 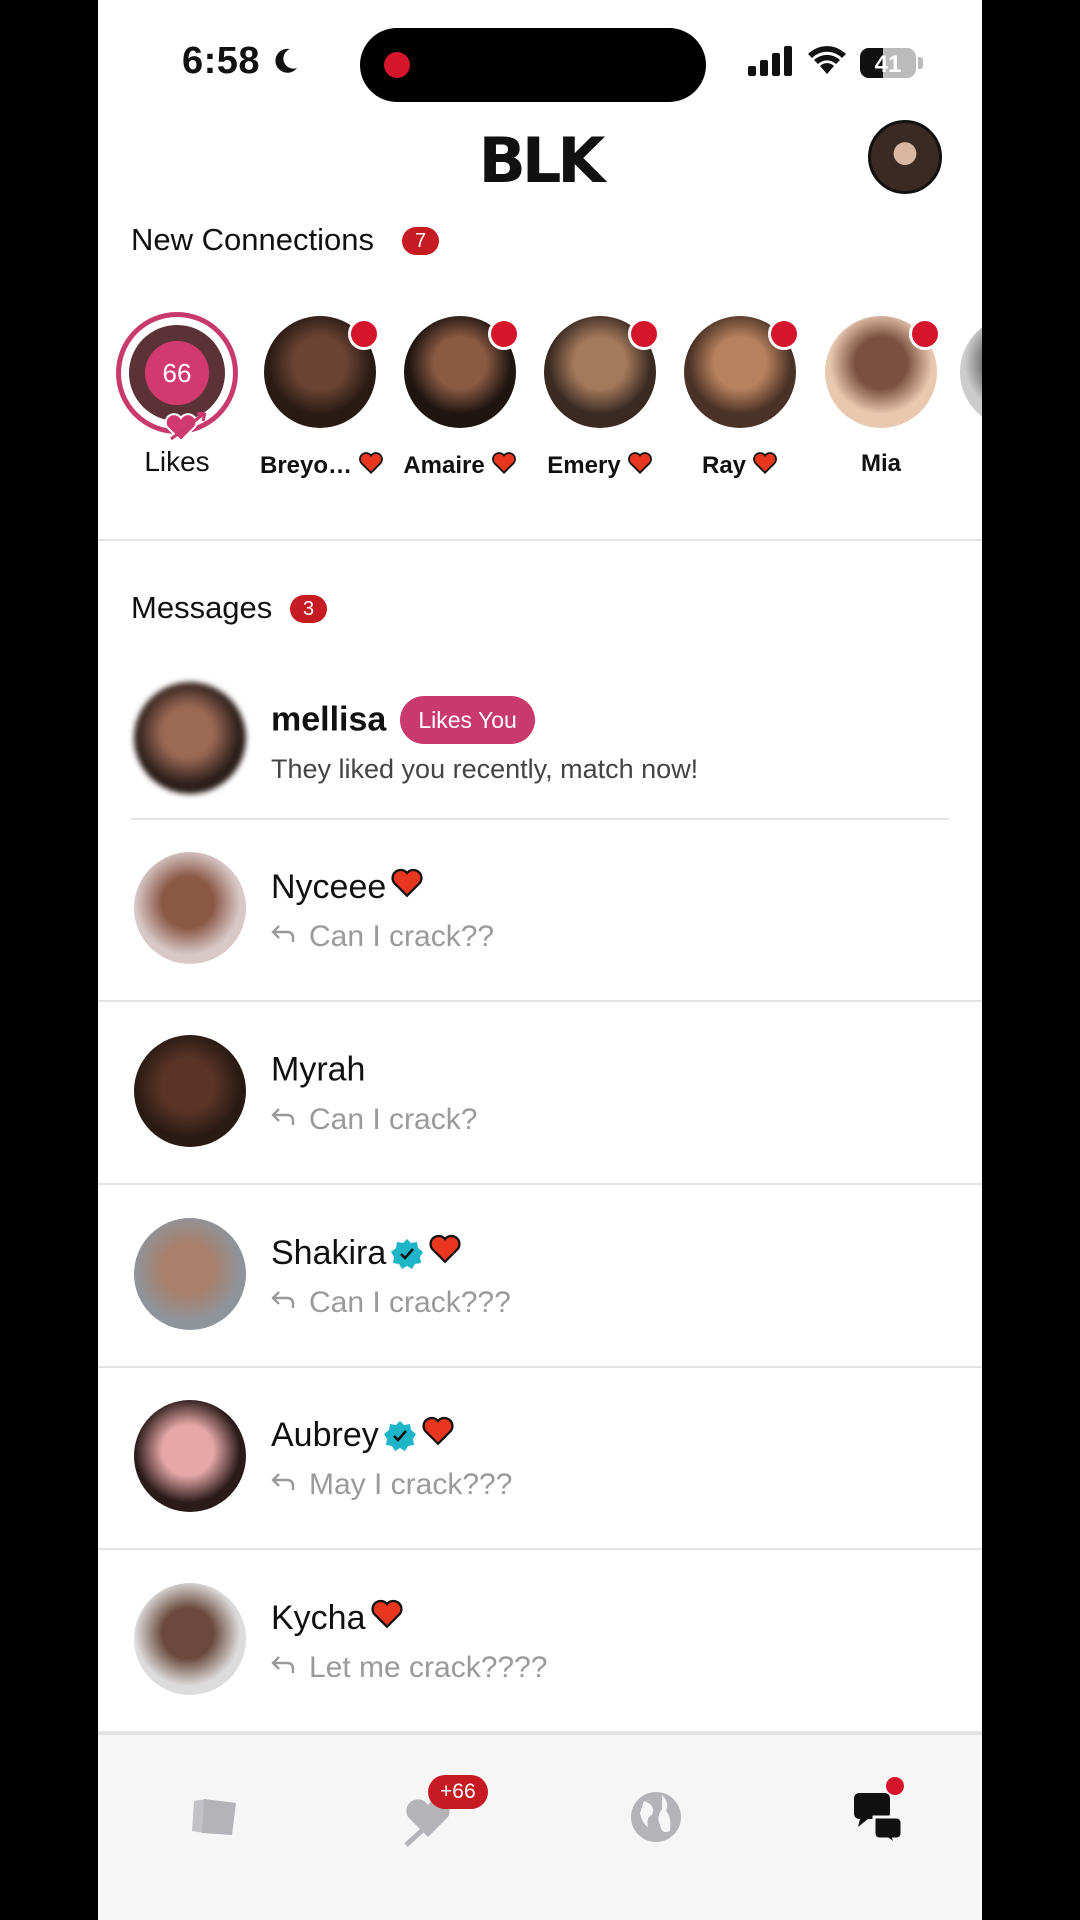 I want to click on heart-arrow-icon, so click(x=185, y=427).